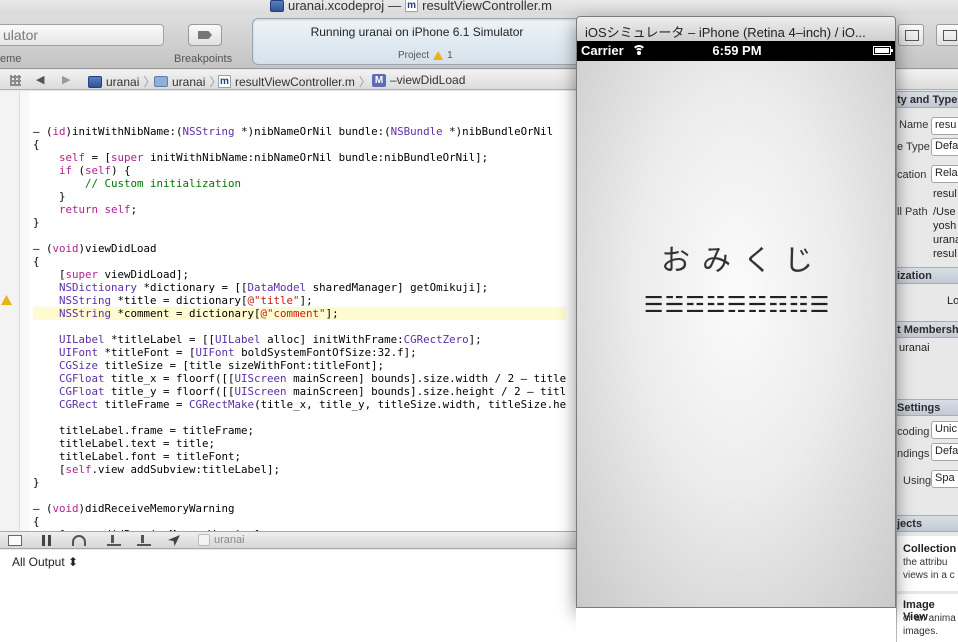  What do you see at coordinates (299, 183) in the screenshot?
I see `code-line: // Custom initialization` at bounding box center [299, 183].